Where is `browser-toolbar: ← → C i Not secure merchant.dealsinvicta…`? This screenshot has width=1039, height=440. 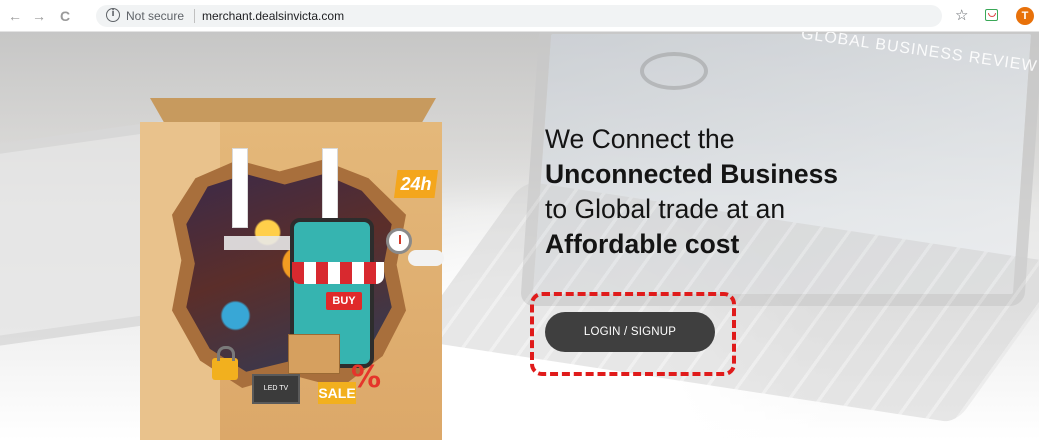
browser-toolbar: ← → C i Not secure merchant.dealsinvicta… is located at coordinates (519, 16).